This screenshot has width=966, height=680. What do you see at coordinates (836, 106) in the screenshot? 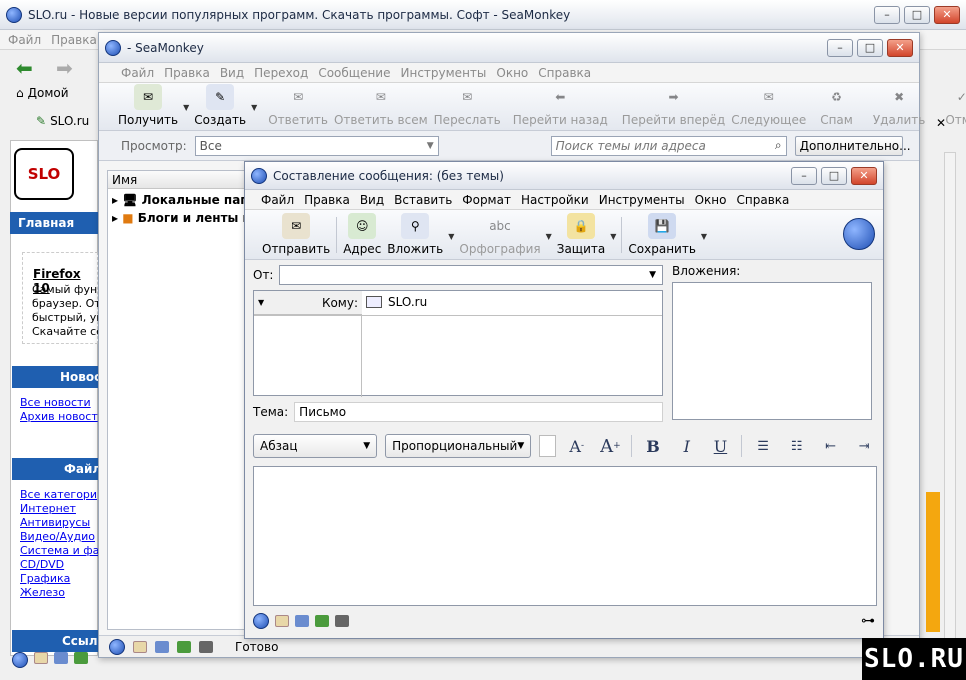
I see `junk-button: ♻ Спам` at bounding box center [836, 106].